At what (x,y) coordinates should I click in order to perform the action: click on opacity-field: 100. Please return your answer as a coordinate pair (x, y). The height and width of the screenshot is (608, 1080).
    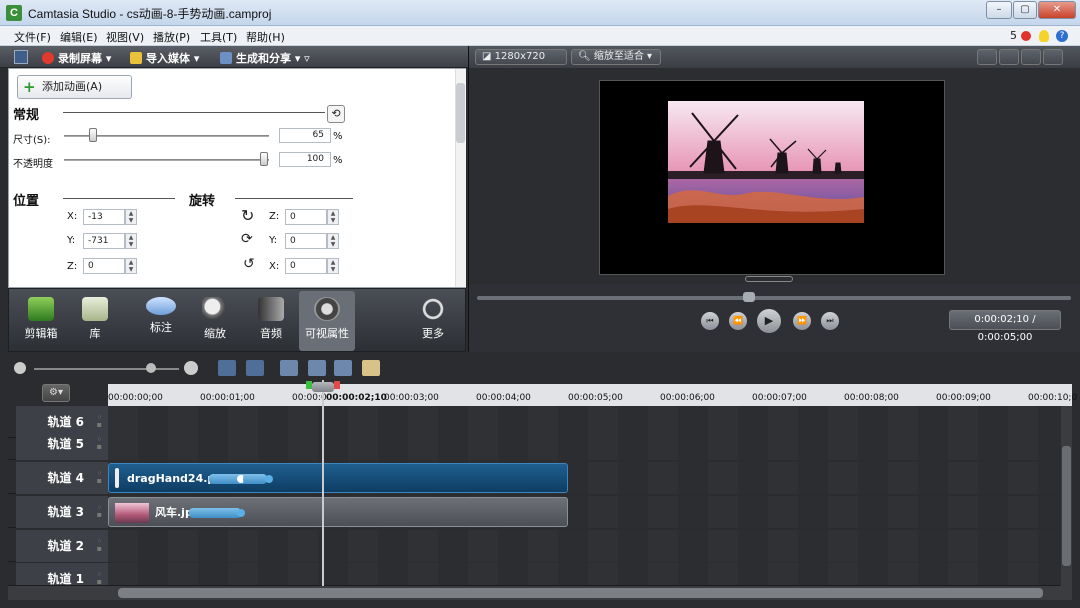
    Looking at the image, I should click on (305, 159).